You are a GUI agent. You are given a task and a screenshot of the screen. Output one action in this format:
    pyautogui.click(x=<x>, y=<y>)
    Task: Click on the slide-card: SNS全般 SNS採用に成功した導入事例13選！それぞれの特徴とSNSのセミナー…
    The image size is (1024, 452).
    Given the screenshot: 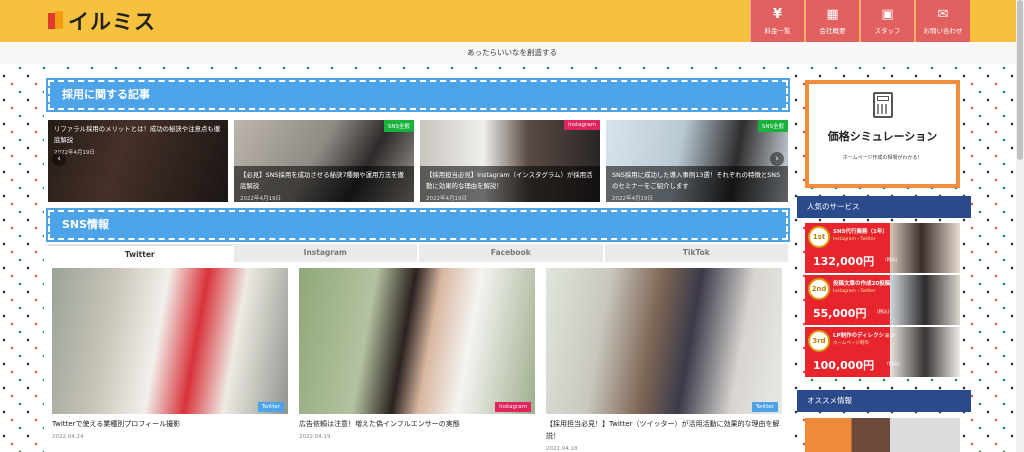 What is the action you would take?
    pyautogui.click(x=697, y=161)
    